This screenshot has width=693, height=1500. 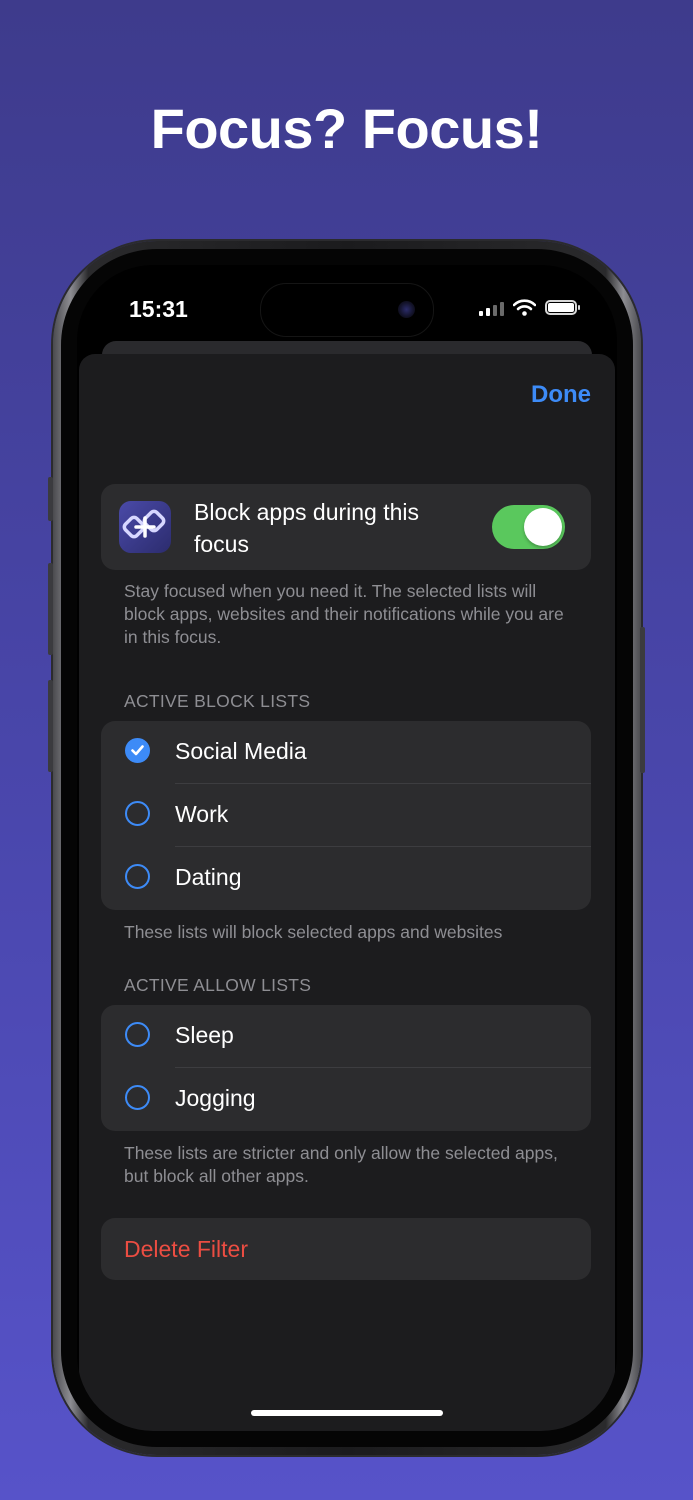 I want to click on block-lists-header: ACTIVE BLOCK LISTS, so click(x=217, y=701).